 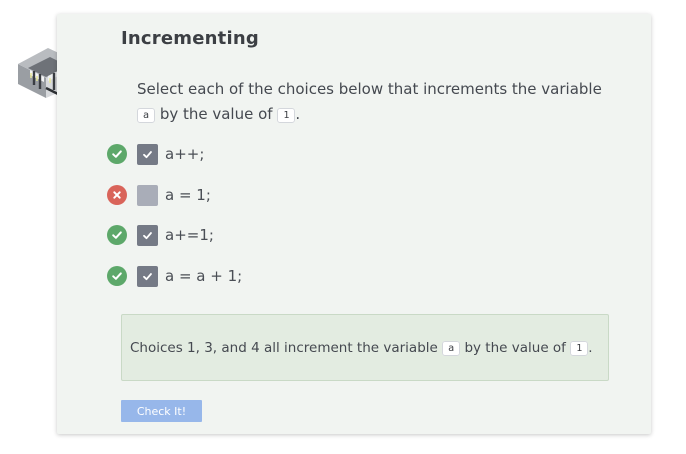 I want to click on prompt-text-middle: by the value of, so click(x=216, y=114).